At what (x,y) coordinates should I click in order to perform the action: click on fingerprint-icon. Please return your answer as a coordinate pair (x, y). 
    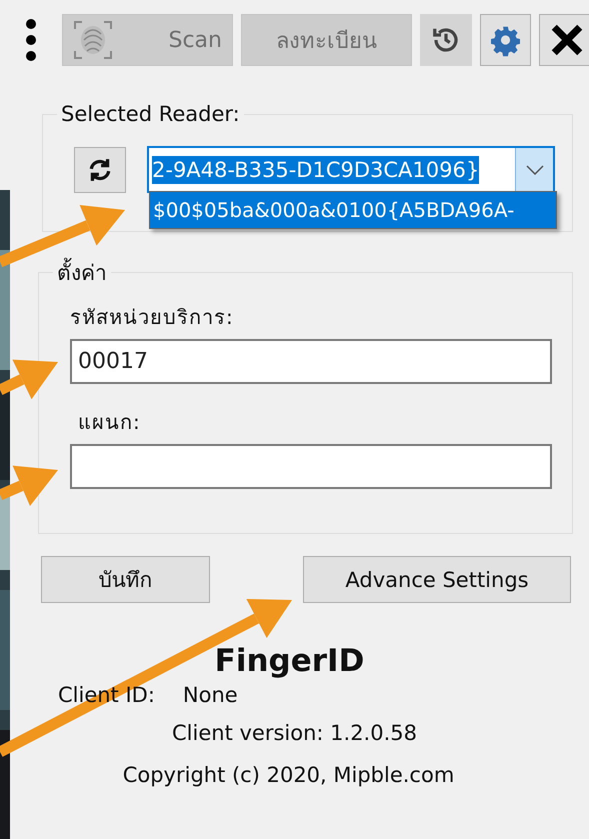
    Looking at the image, I should click on (93, 40).